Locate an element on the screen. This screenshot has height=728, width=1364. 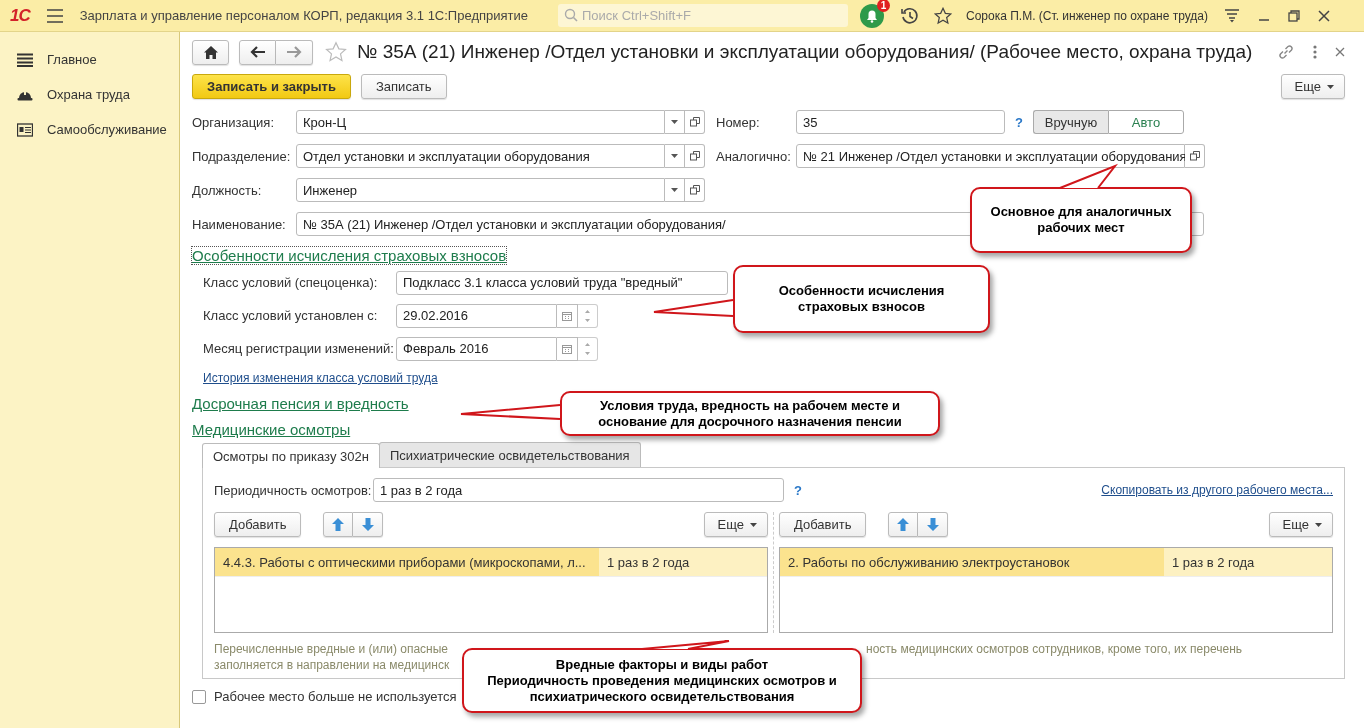
user-name: Сорока П.М. (Ст. инженер по охране труда) is located at coordinates (1087, 15).